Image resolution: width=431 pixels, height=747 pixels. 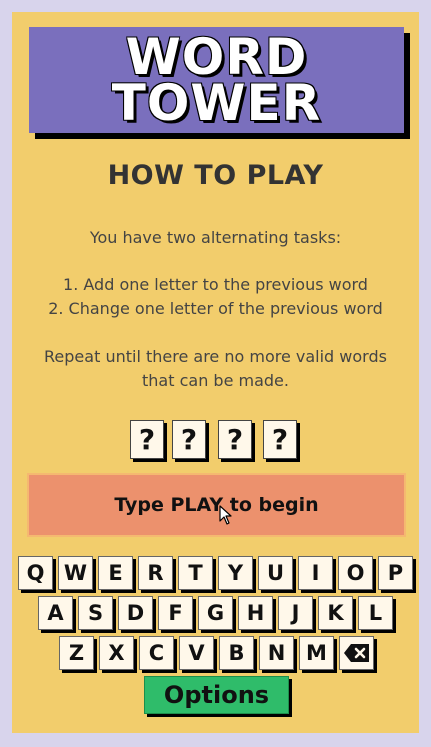 What do you see at coordinates (395, 573) in the screenshot?
I see `key-p: P` at bounding box center [395, 573].